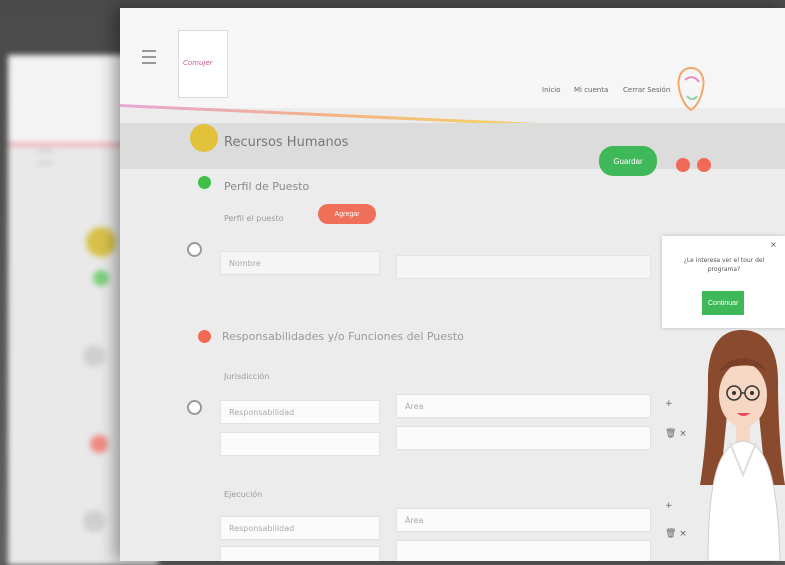  Describe the element at coordinates (691, 92) in the screenshot. I see `user-avatar` at that location.